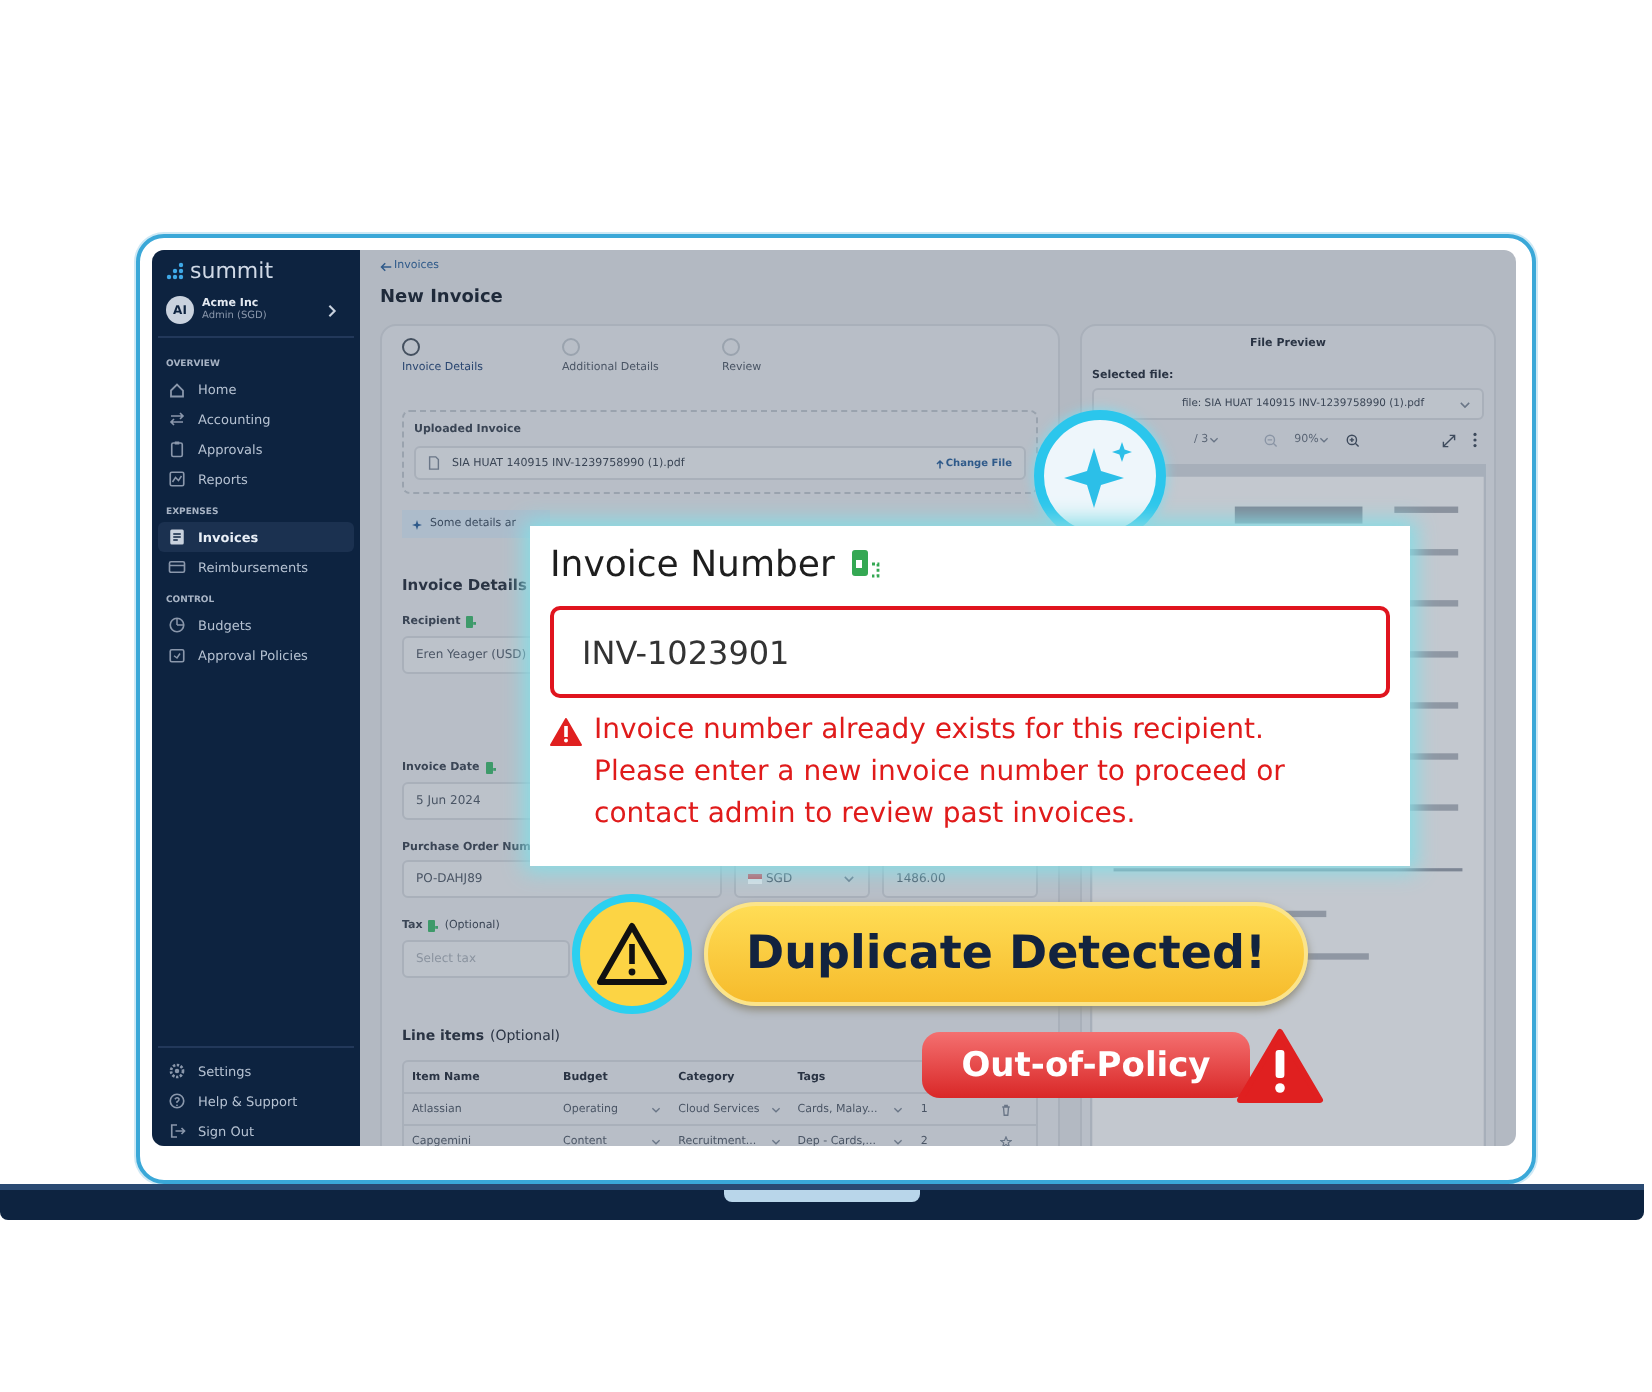  Describe the element at coordinates (442, 298) in the screenshot. I see `page-title: New Invoice` at that location.